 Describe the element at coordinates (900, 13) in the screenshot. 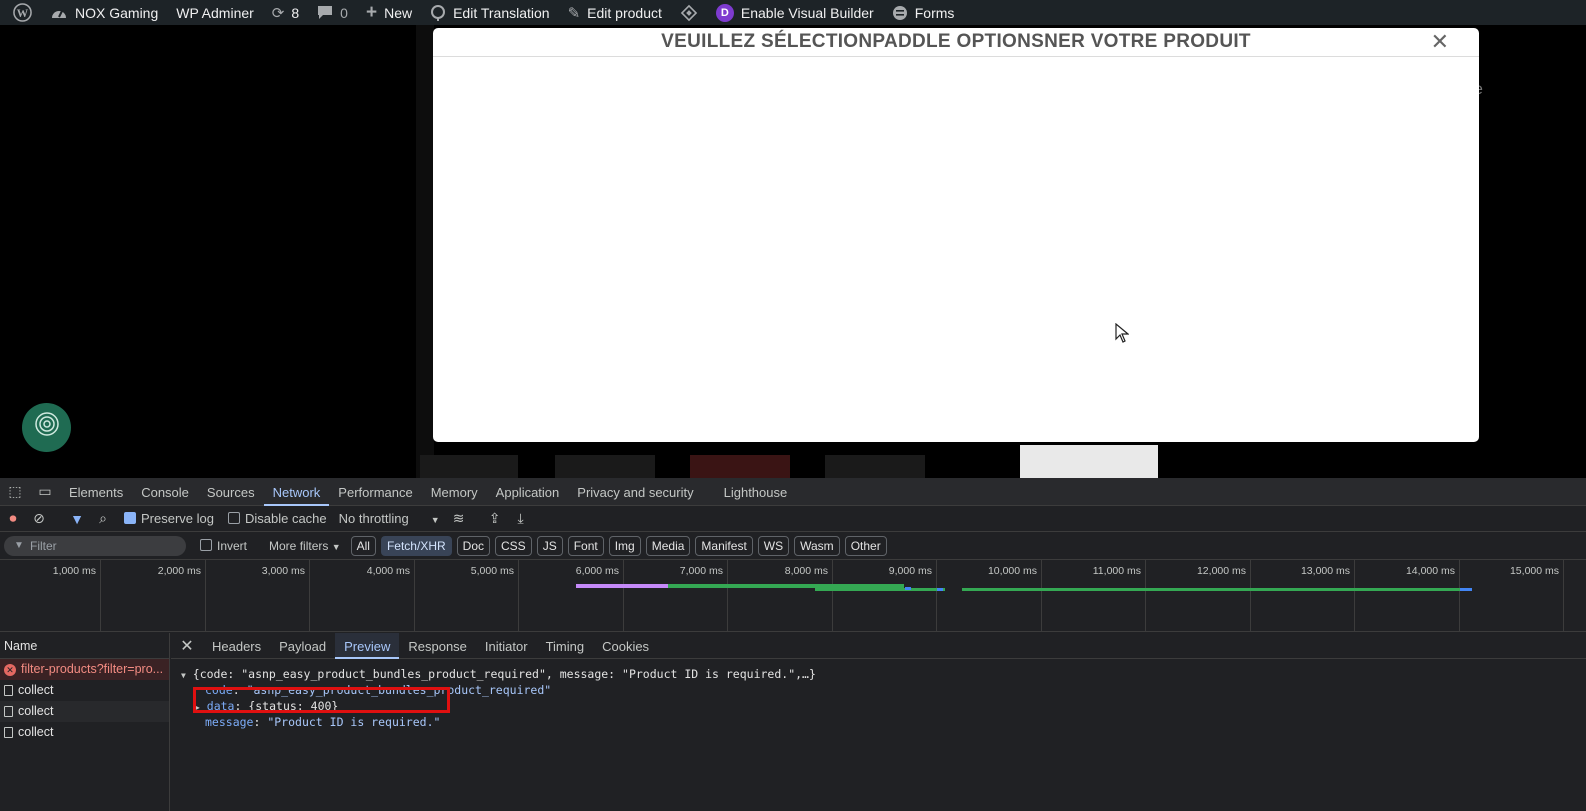

I see `forms-icon` at that location.